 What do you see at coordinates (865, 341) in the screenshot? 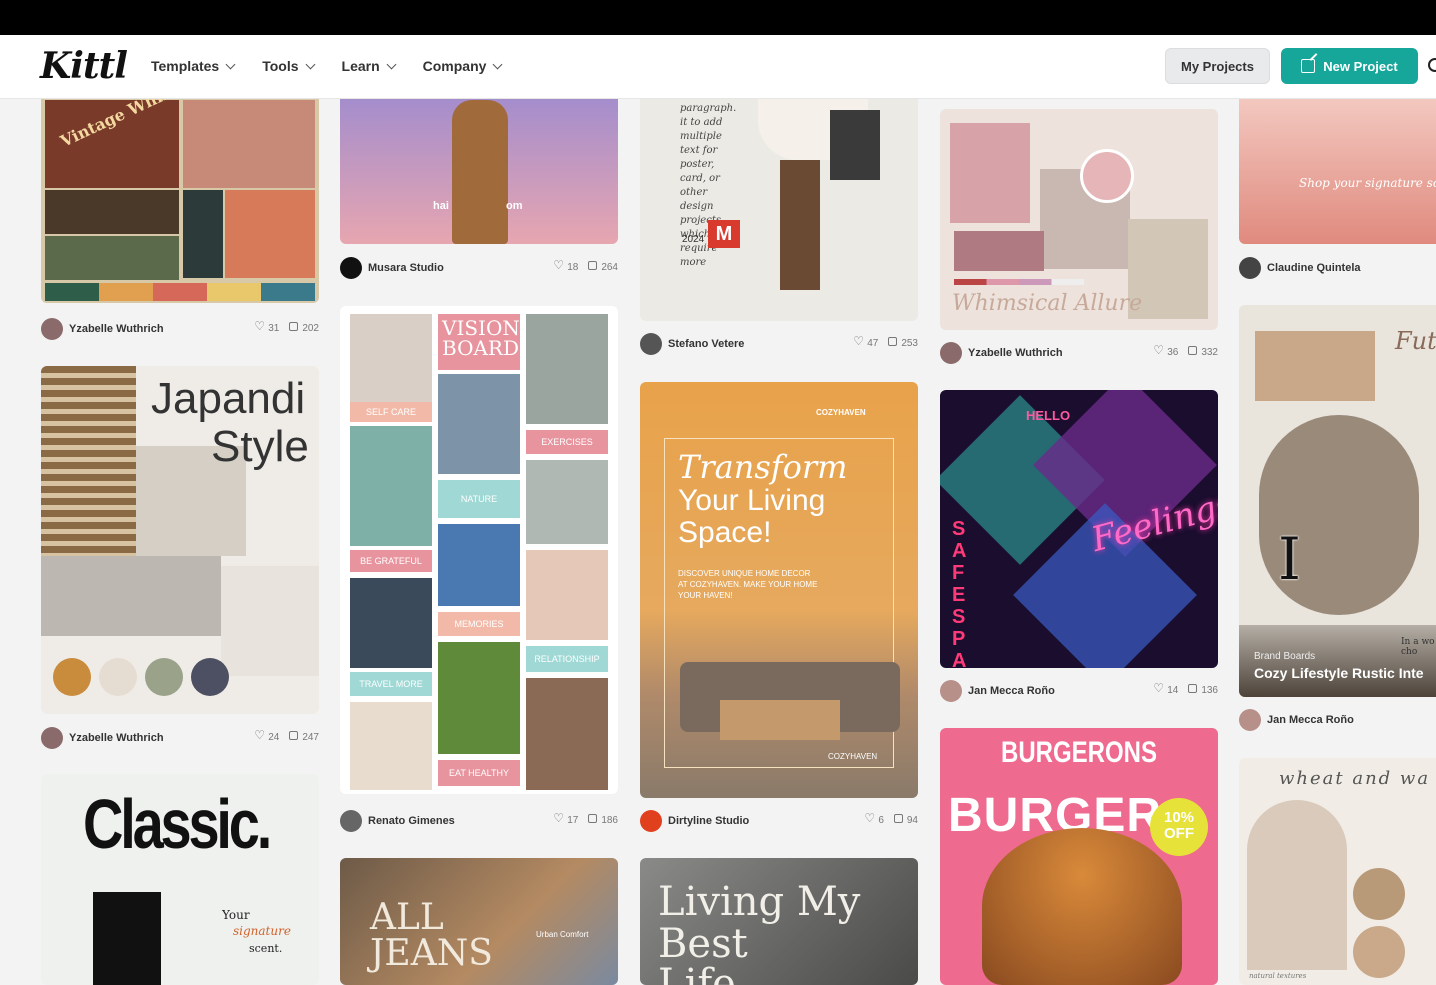
I see `likes: 47` at bounding box center [865, 341].